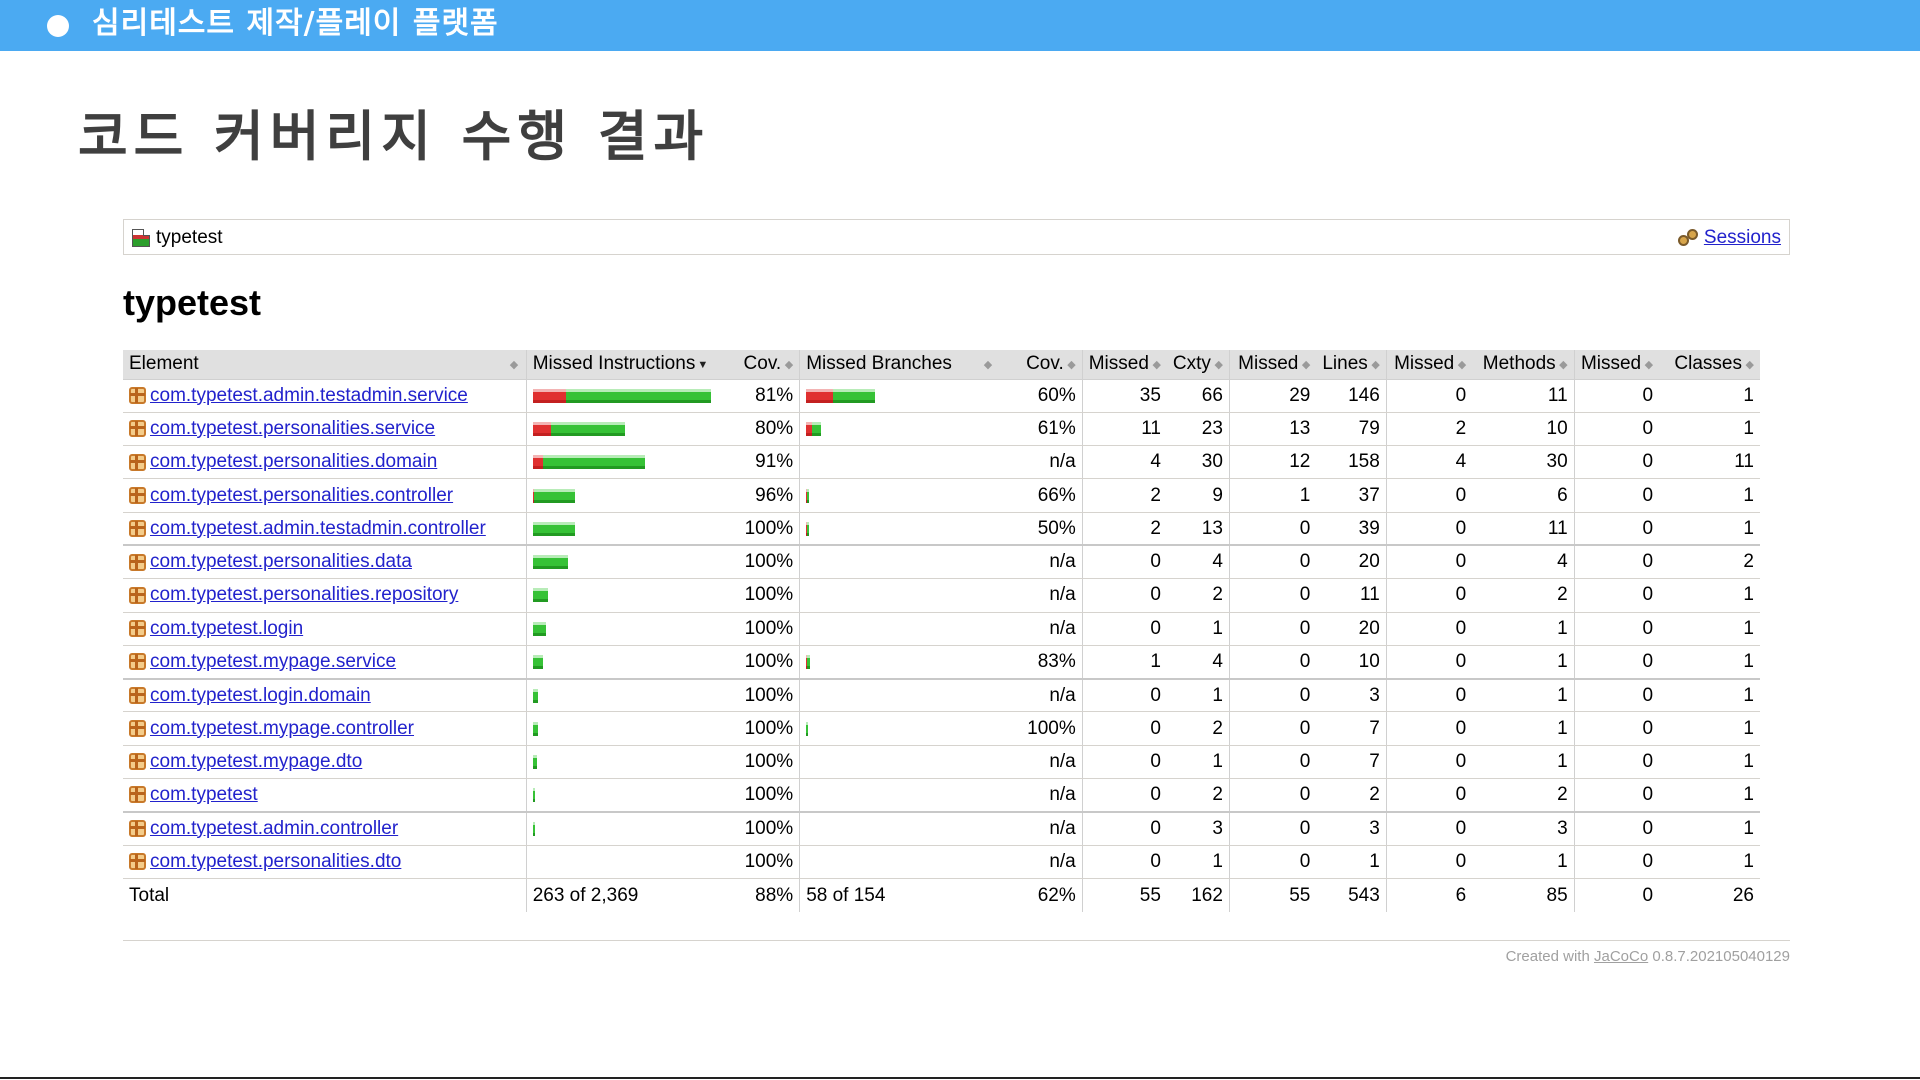  I want to click on missed-lines: 29, so click(1272, 396).